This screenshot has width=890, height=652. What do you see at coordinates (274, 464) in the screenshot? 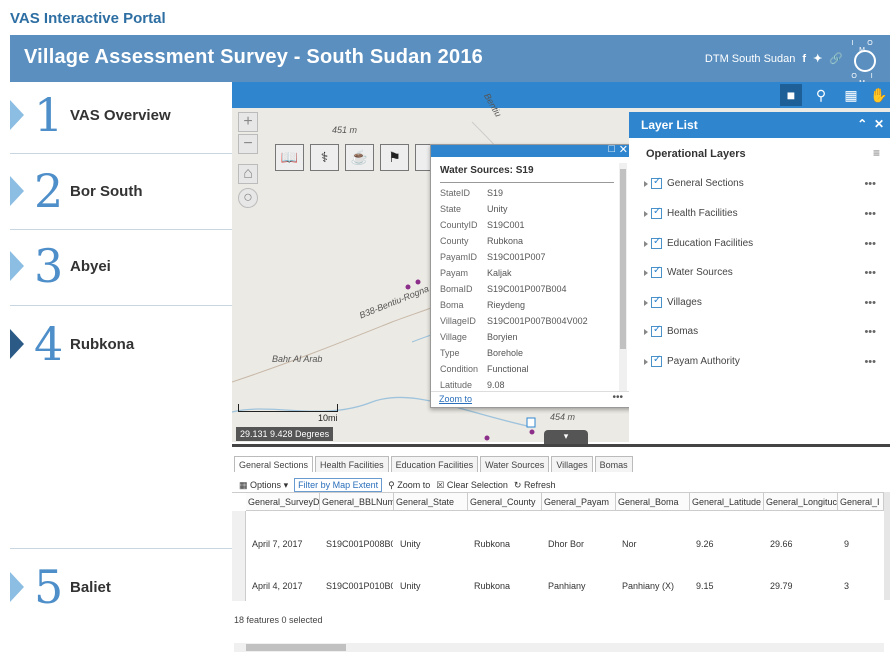
I see `tab-general-sections: General Sections` at bounding box center [274, 464].